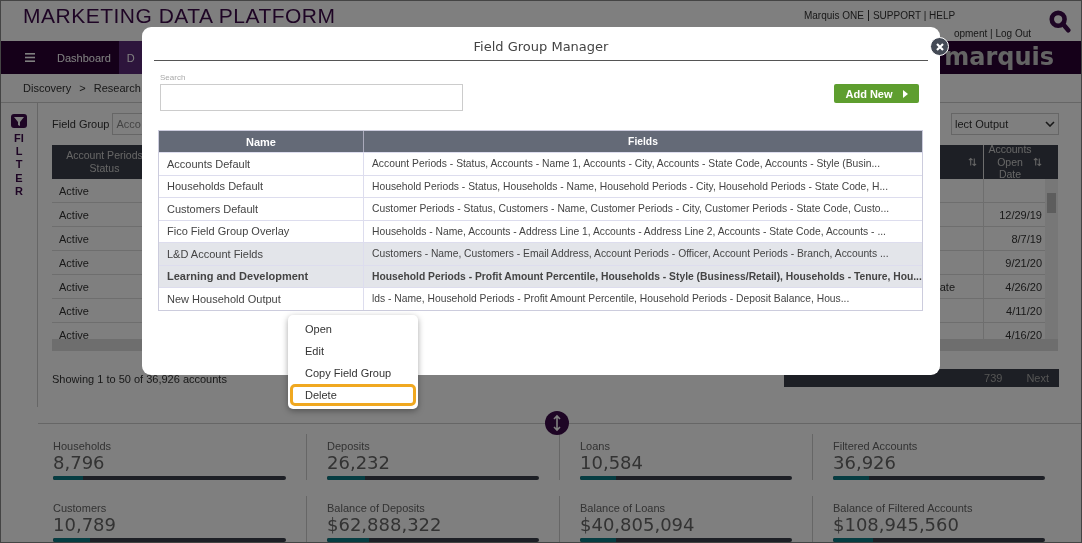 This screenshot has width=1082, height=543. Describe the element at coordinates (643, 141) in the screenshot. I see `column-header: Fields` at that location.